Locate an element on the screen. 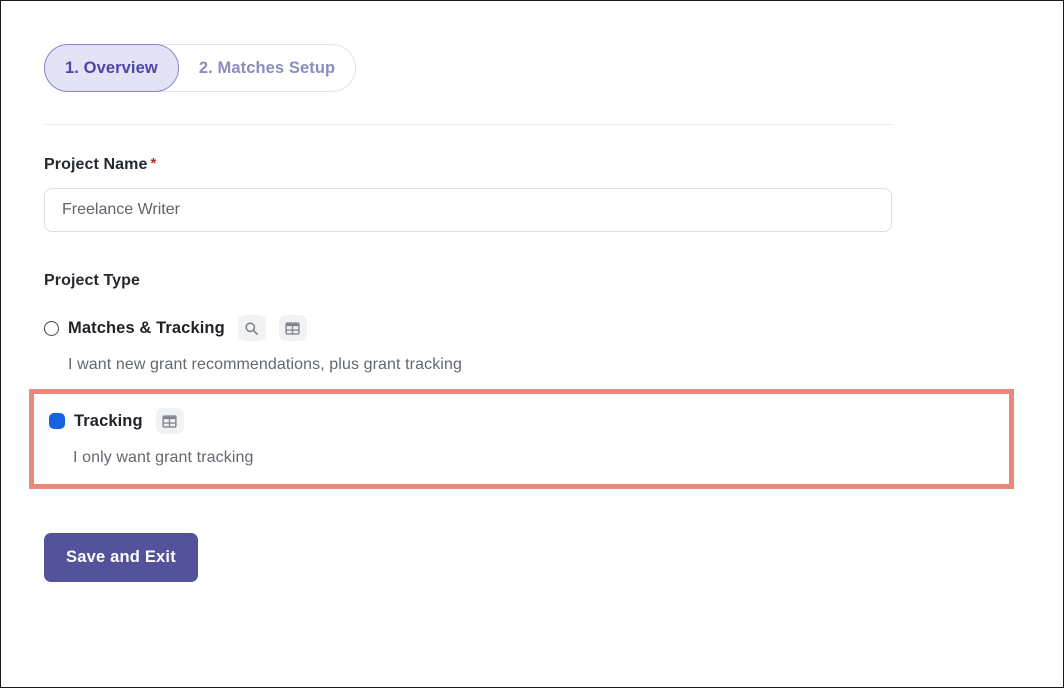  search-icon is located at coordinates (251, 328).